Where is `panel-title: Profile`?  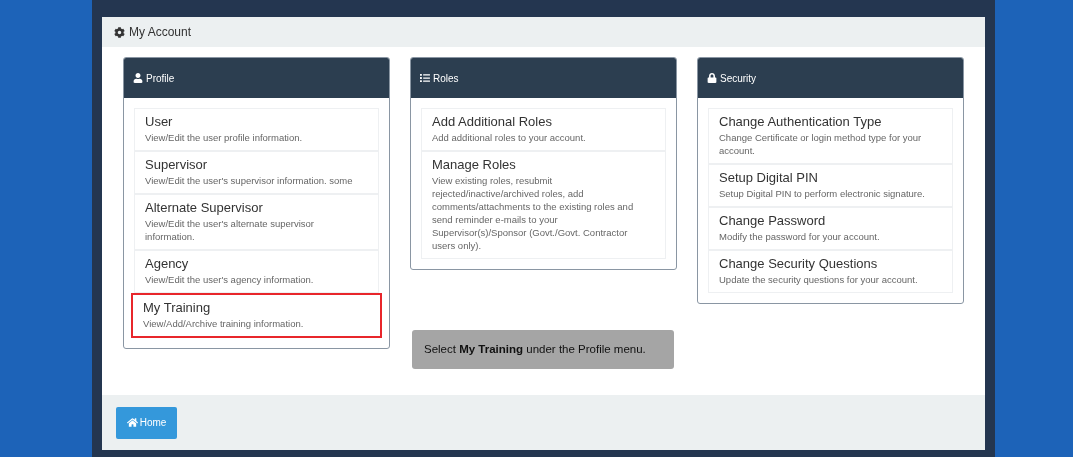 panel-title: Profile is located at coordinates (160, 78).